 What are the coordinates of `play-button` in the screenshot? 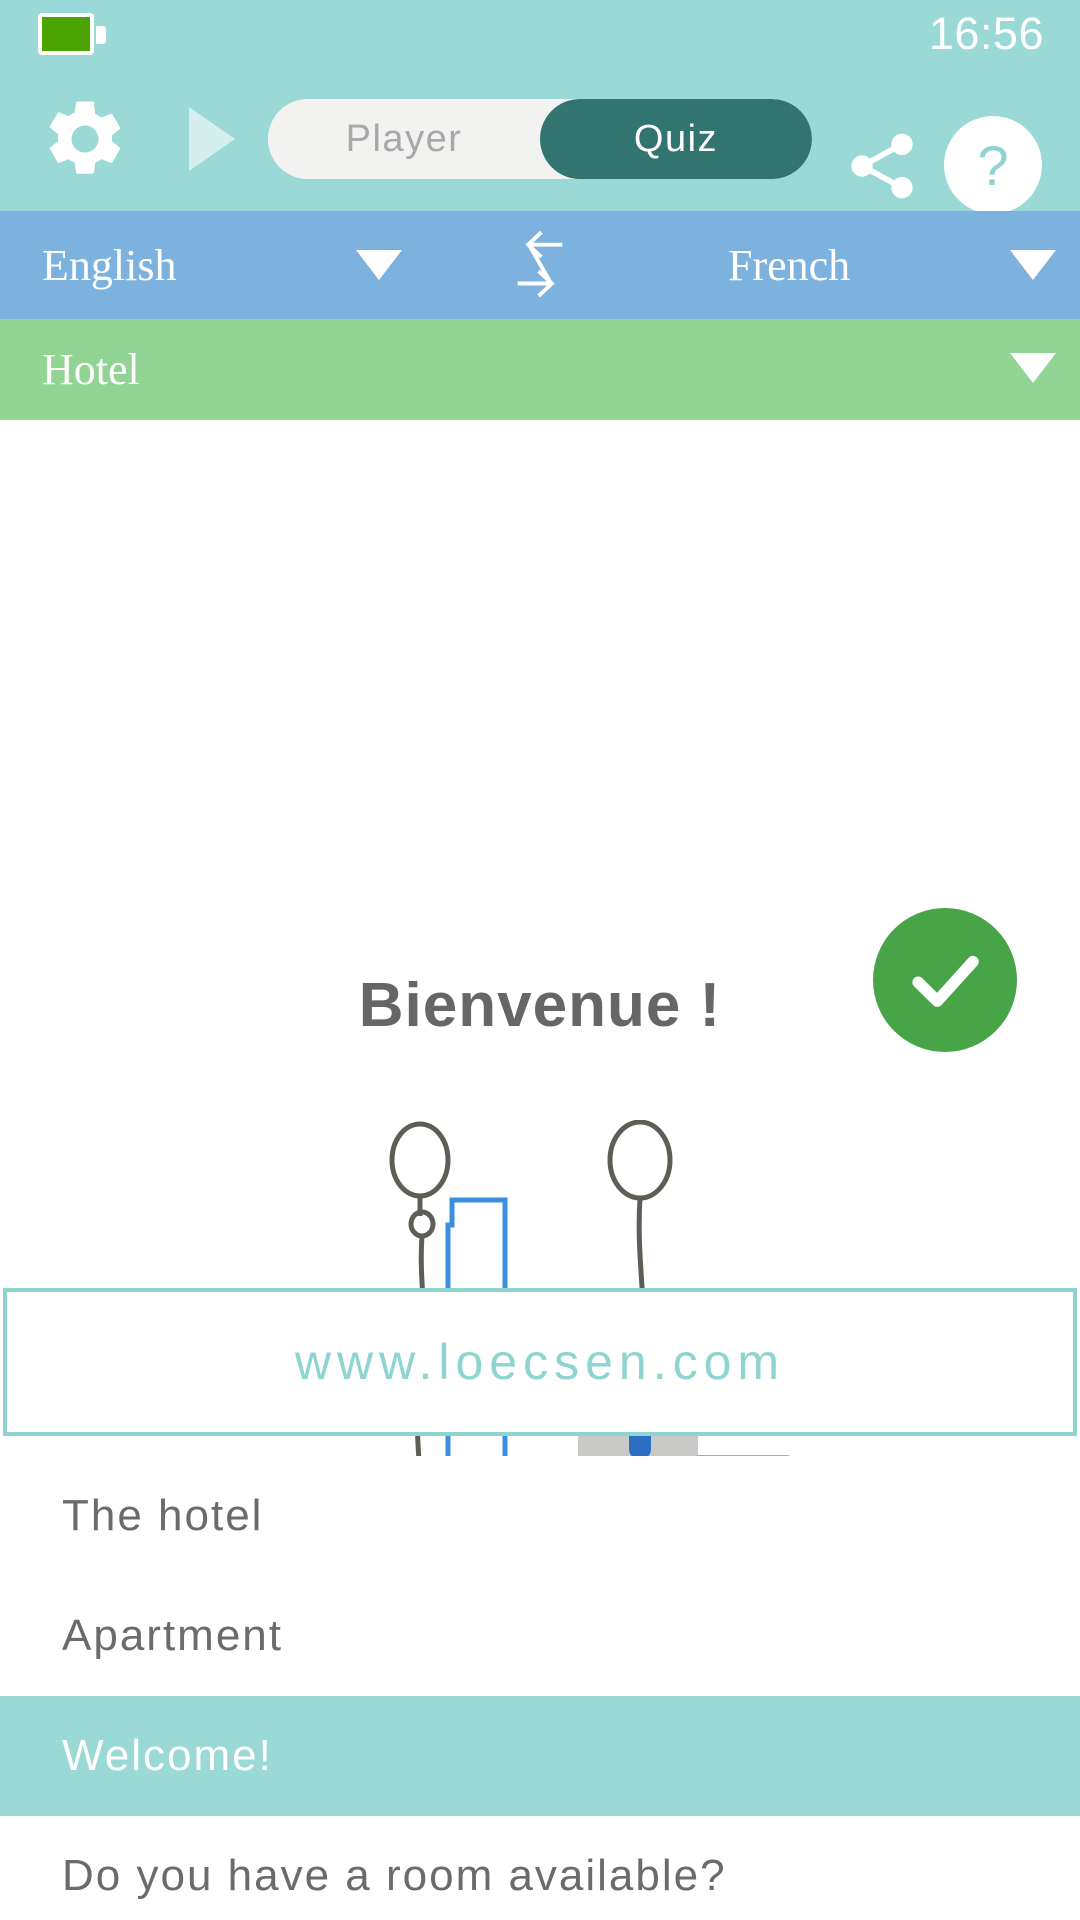 It's located at (212, 139).